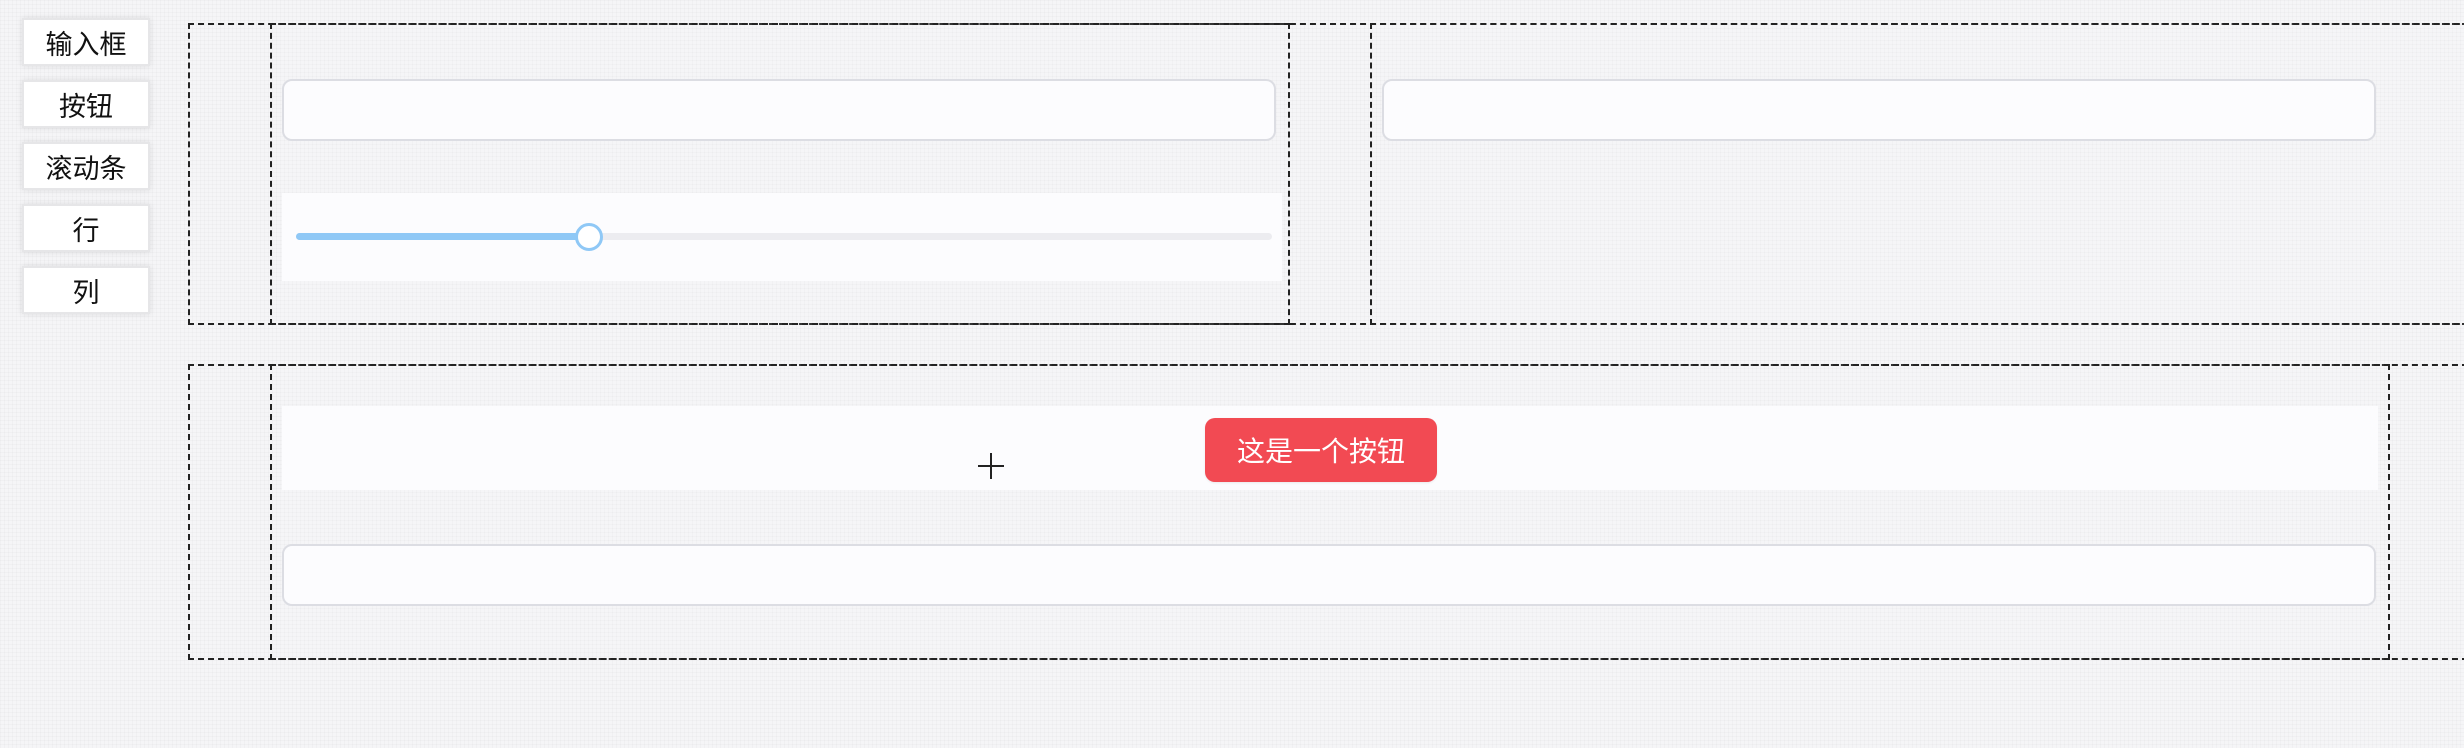  What do you see at coordinates (1321, 450) in the screenshot?
I see `primary-button: 这是一个按钮` at bounding box center [1321, 450].